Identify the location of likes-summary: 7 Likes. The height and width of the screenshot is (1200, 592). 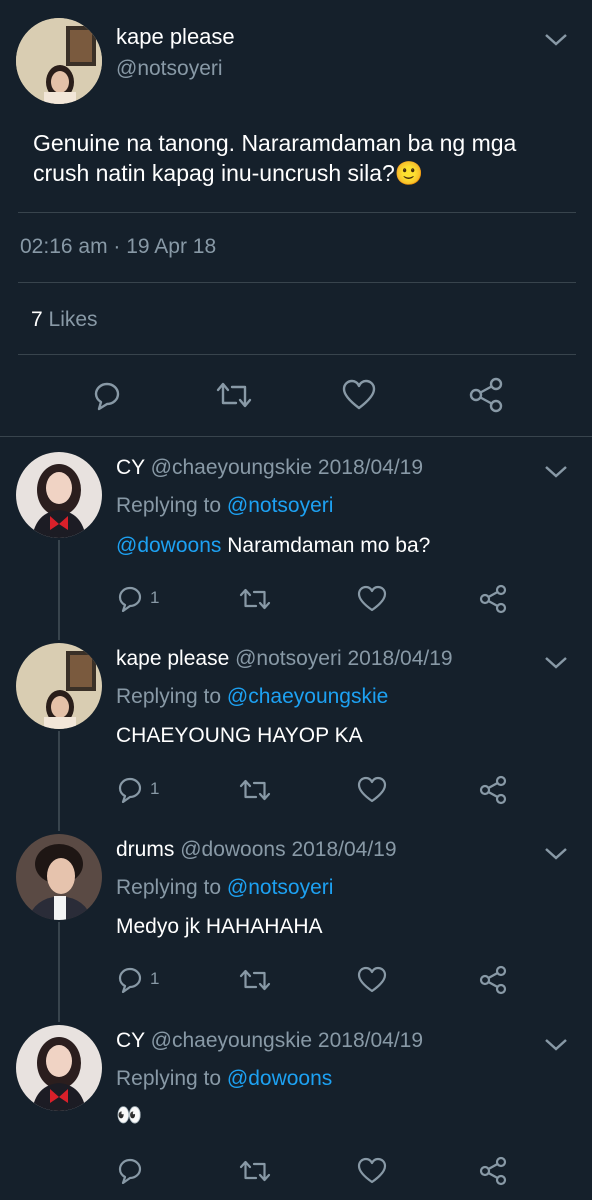
(64, 320).